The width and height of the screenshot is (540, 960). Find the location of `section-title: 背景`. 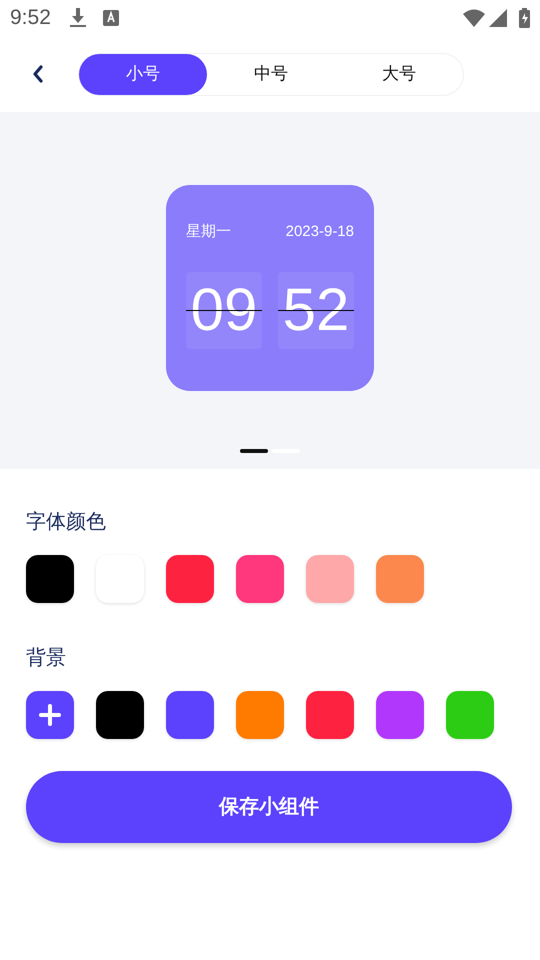

section-title: 背景 is located at coordinates (46, 658).